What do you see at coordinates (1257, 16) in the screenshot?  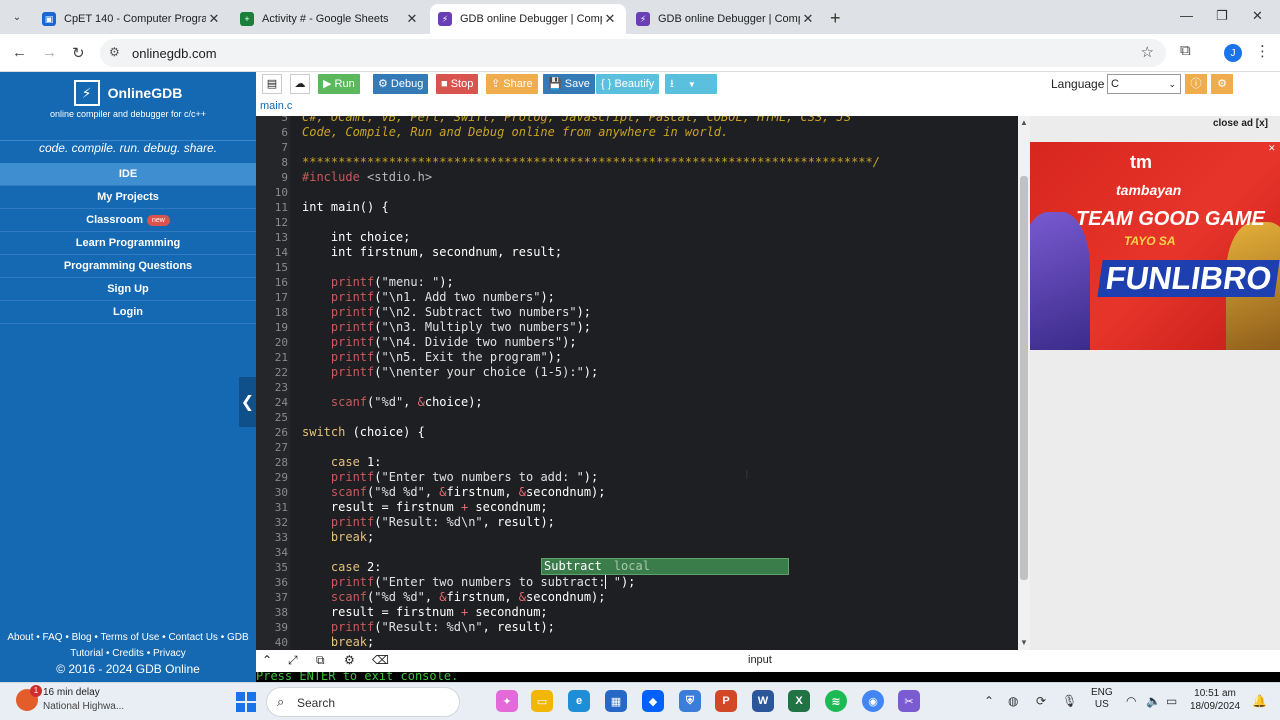 I see `window-close-button: ✕` at bounding box center [1257, 16].